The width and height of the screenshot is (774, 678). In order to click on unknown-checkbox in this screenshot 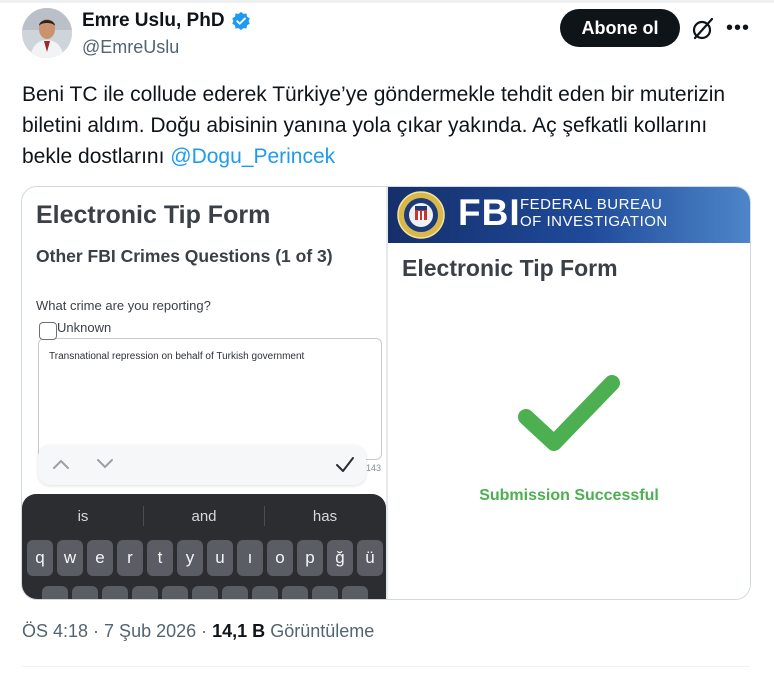, I will do `click(48, 331)`.